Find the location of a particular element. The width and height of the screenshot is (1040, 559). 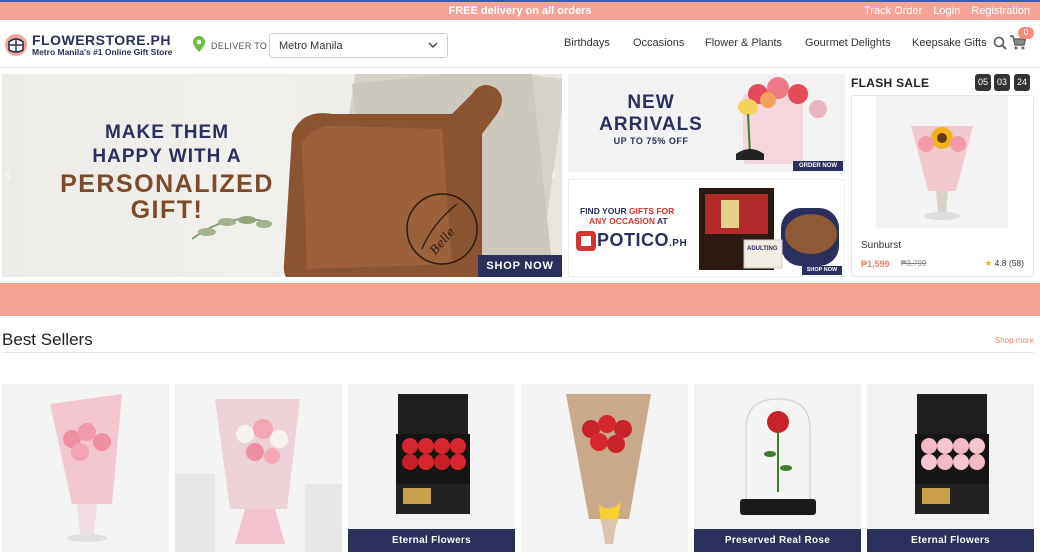

nav-birthdays: Birthdays is located at coordinates (587, 43).